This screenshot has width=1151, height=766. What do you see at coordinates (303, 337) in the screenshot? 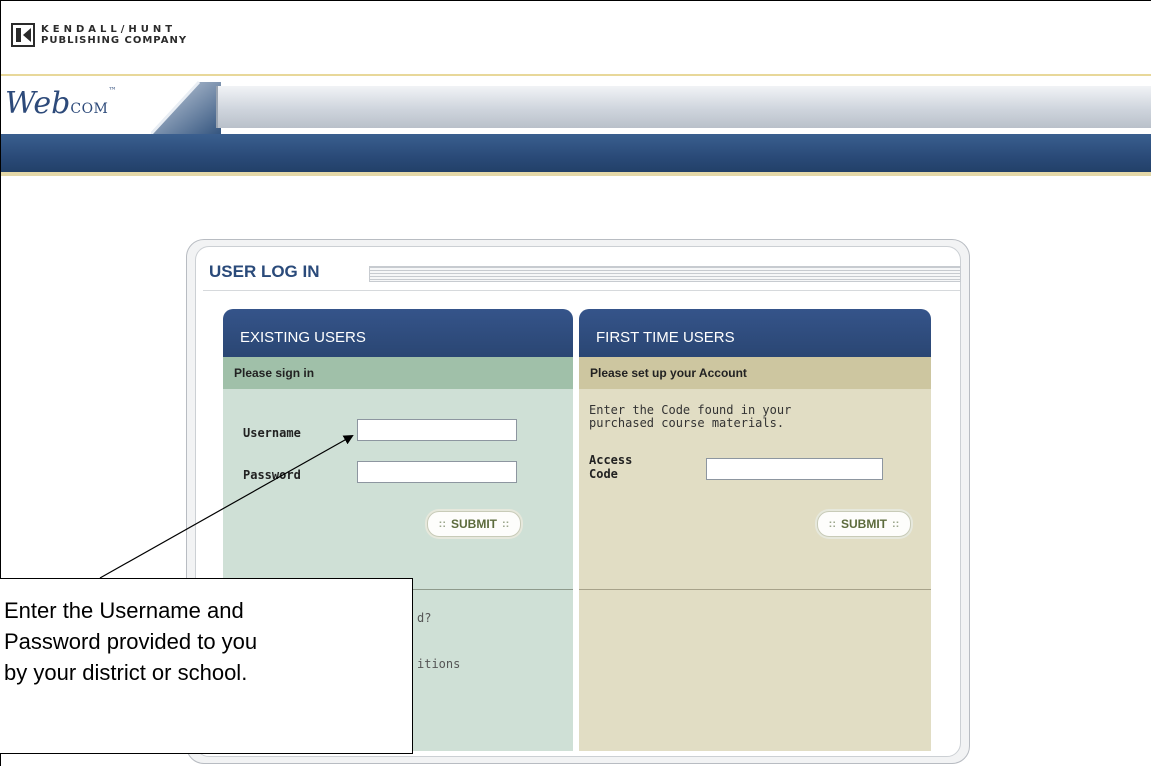
I see `existing-users-heading: EXISTING USERS` at bounding box center [303, 337].